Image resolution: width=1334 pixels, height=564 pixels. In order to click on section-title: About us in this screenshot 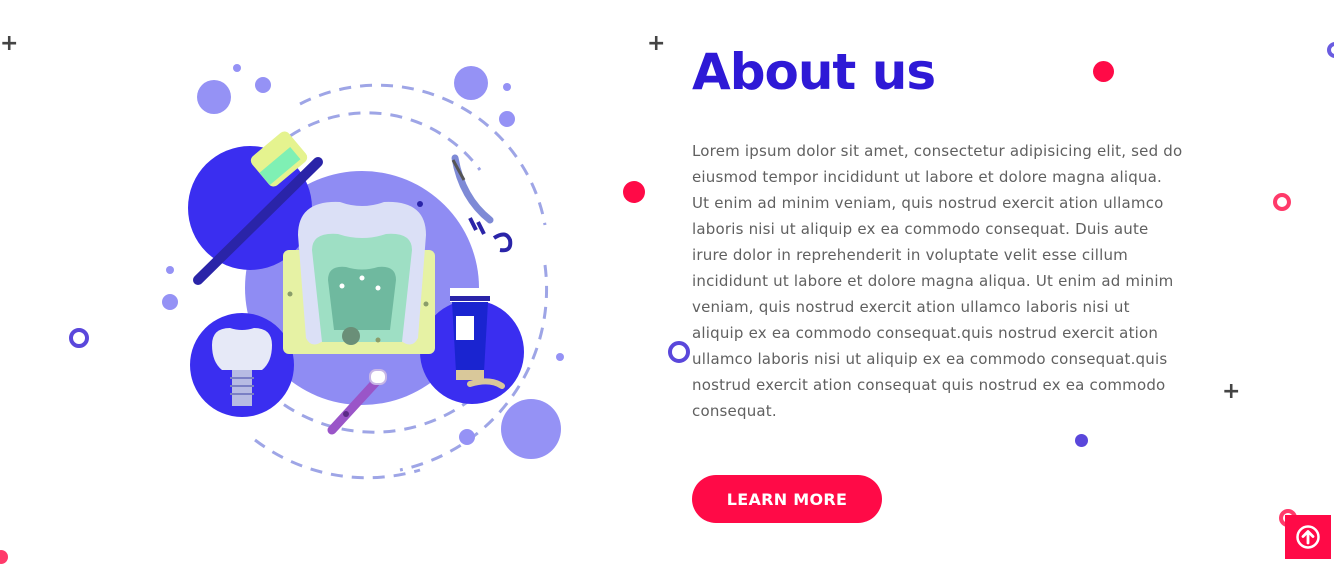, I will do `click(814, 72)`.